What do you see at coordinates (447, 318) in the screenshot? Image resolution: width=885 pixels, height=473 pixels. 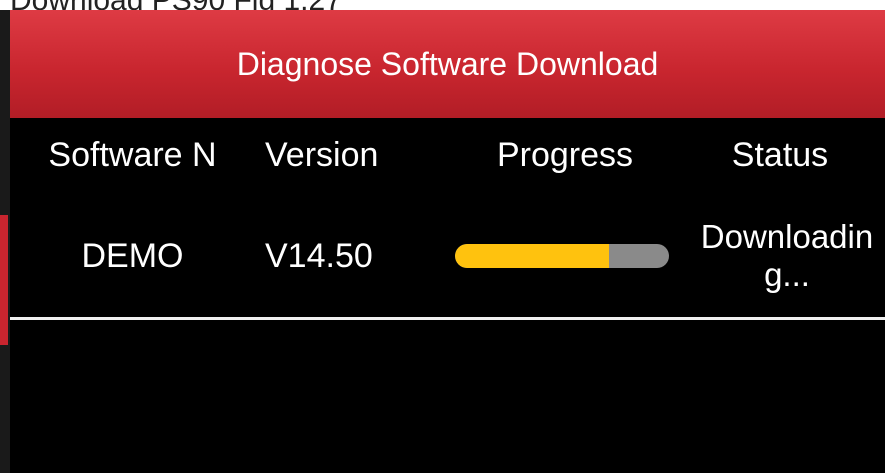 I see `row-divider` at bounding box center [447, 318].